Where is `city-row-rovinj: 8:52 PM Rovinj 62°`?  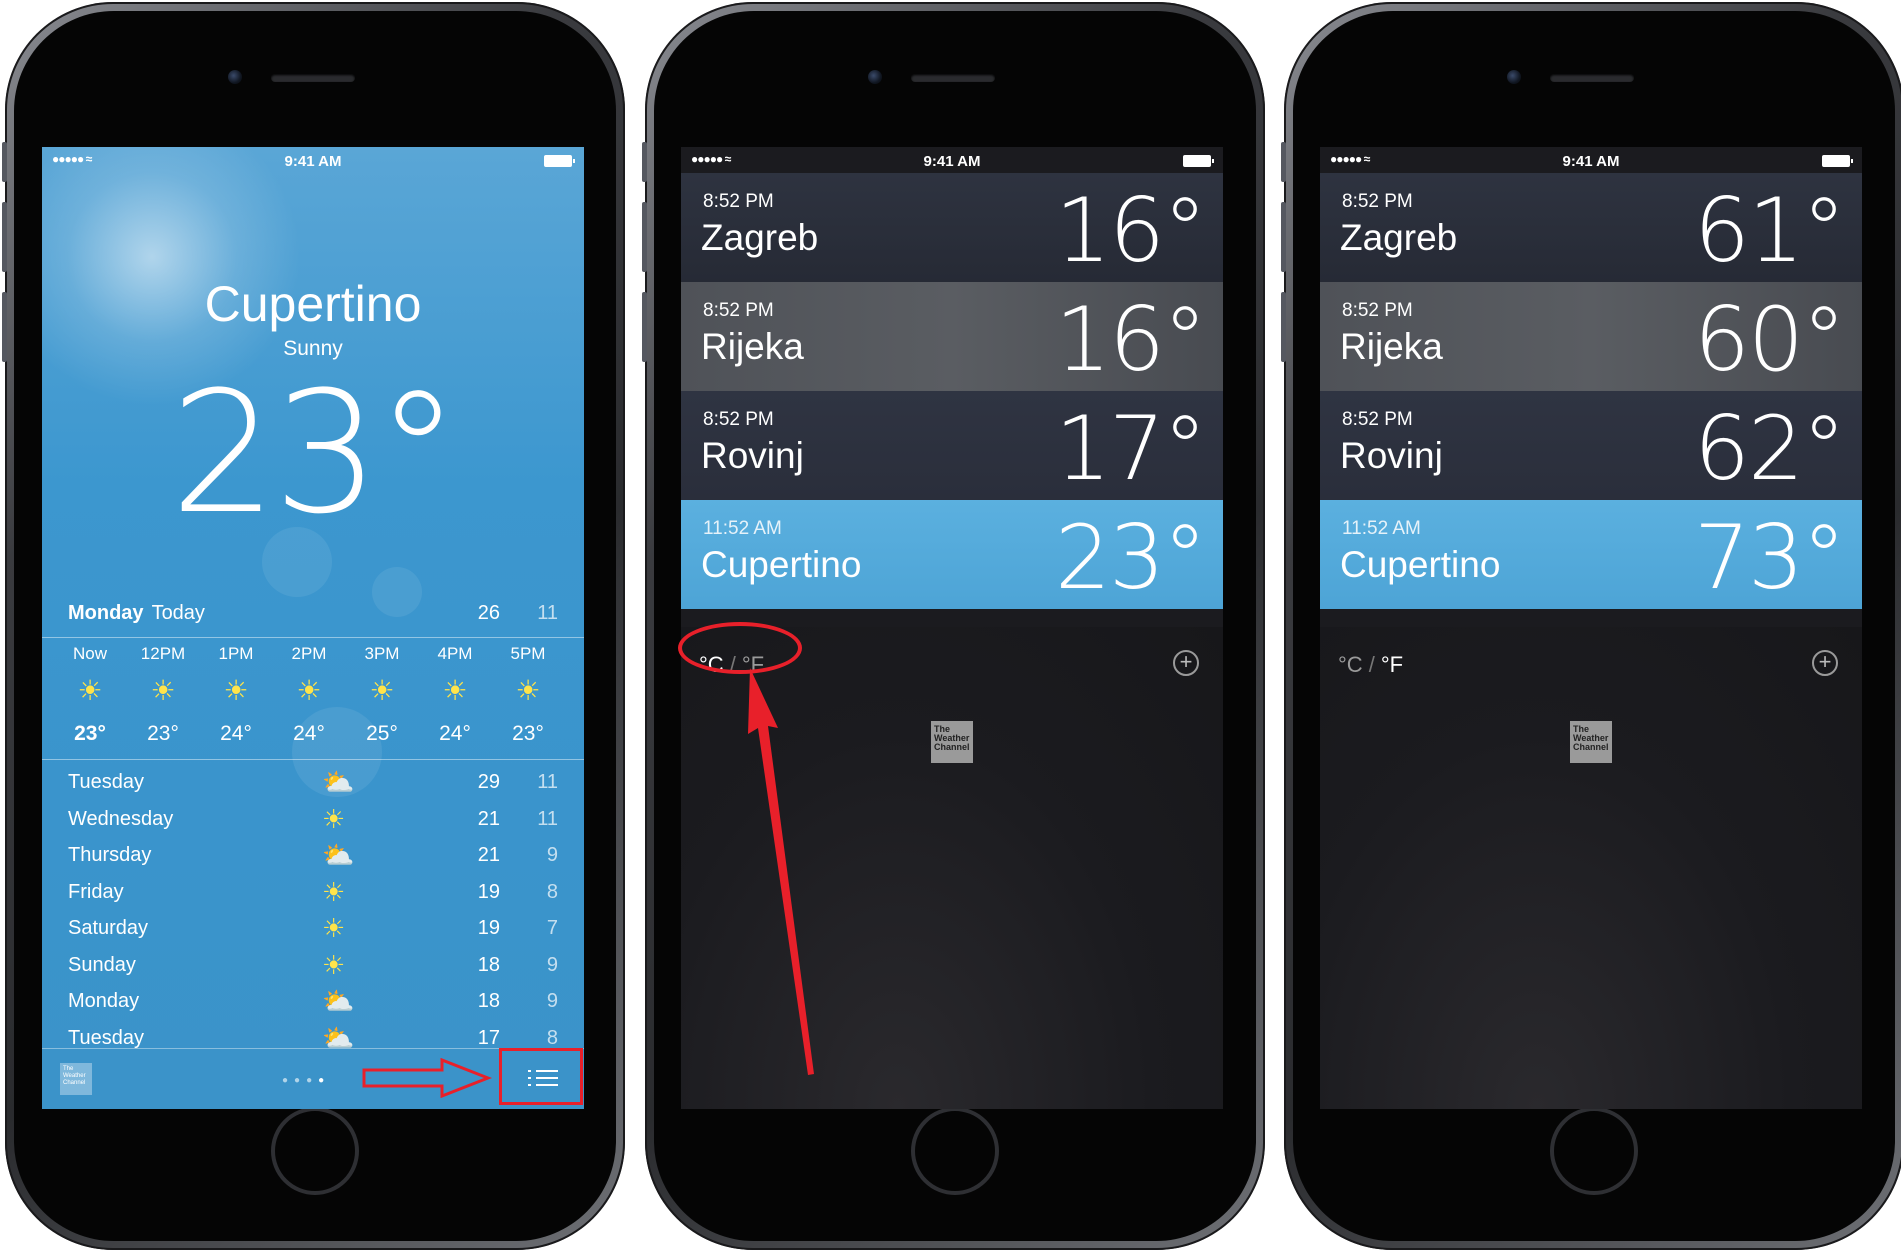 city-row-rovinj: 8:52 PM Rovinj 62° is located at coordinates (1591, 445).